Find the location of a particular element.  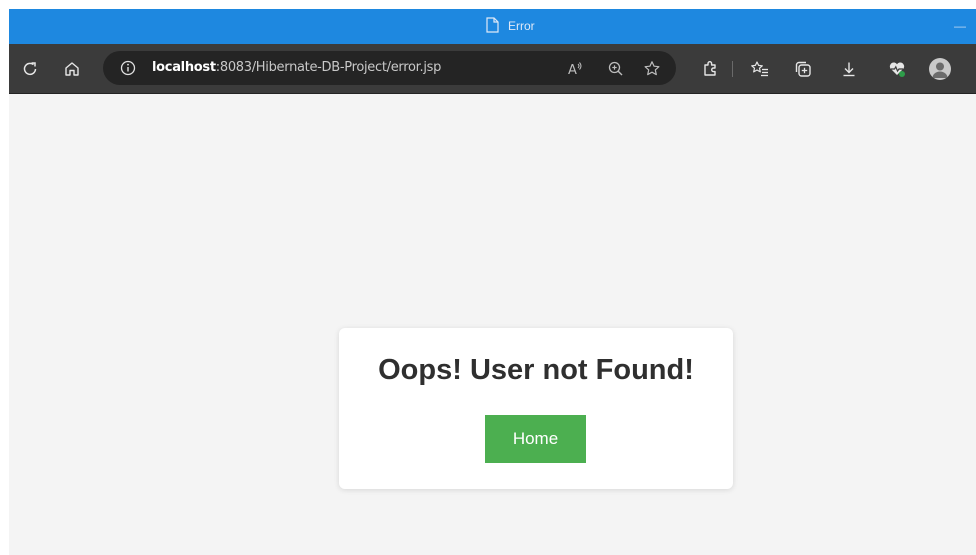

read-aloud-icon: A is located at coordinates (575, 69).